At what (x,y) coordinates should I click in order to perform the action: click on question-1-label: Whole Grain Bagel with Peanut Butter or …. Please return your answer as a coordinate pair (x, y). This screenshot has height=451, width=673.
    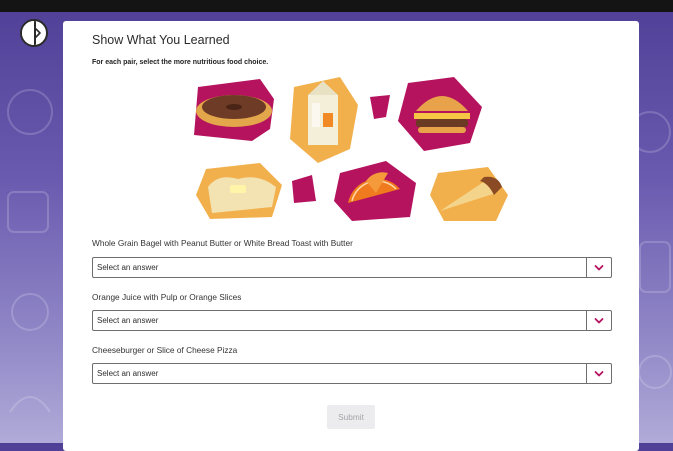
    Looking at the image, I should click on (222, 243).